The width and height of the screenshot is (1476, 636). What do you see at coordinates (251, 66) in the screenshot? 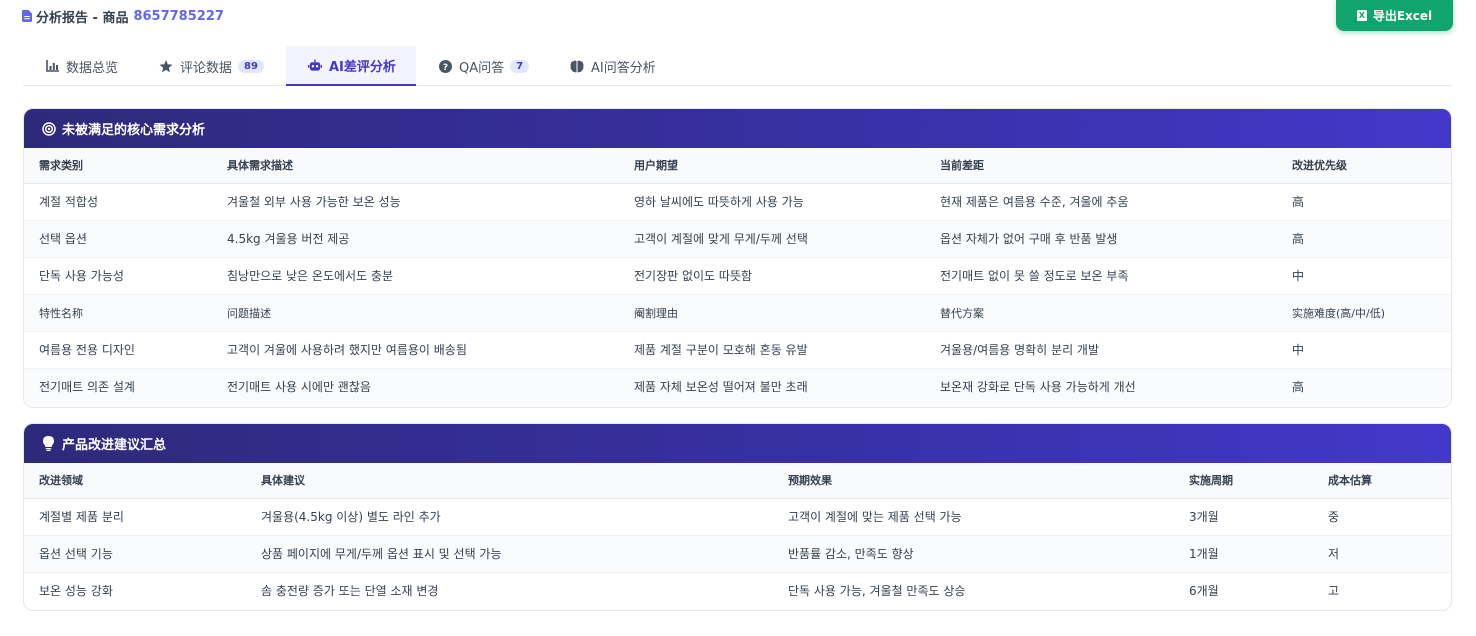
I see `review-count-badge: 89` at bounding box center [251, 66].